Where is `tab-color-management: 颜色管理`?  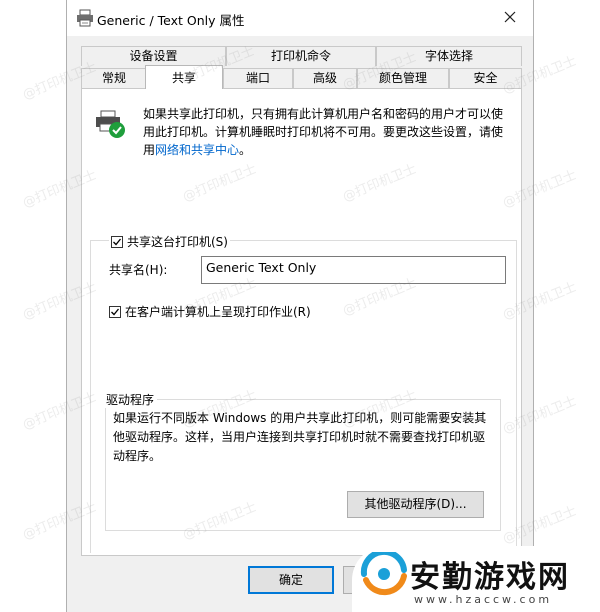 tab-color-management: 颜色管理 is located at coordinates (403, 78).